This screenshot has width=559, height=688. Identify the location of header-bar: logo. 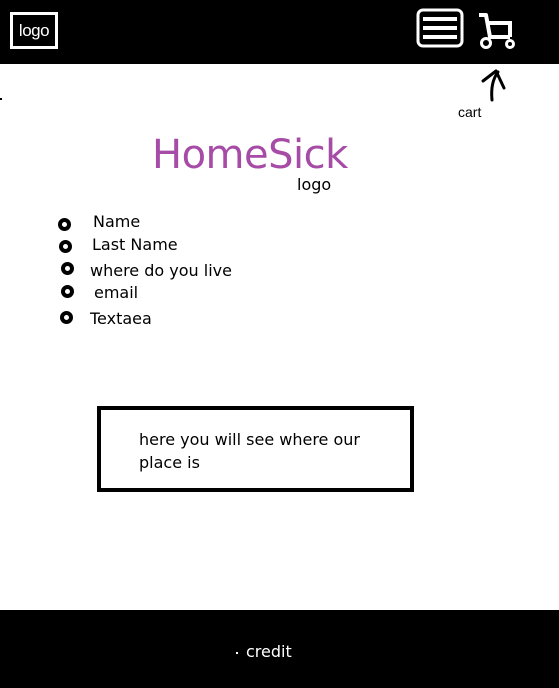
(279, 32).